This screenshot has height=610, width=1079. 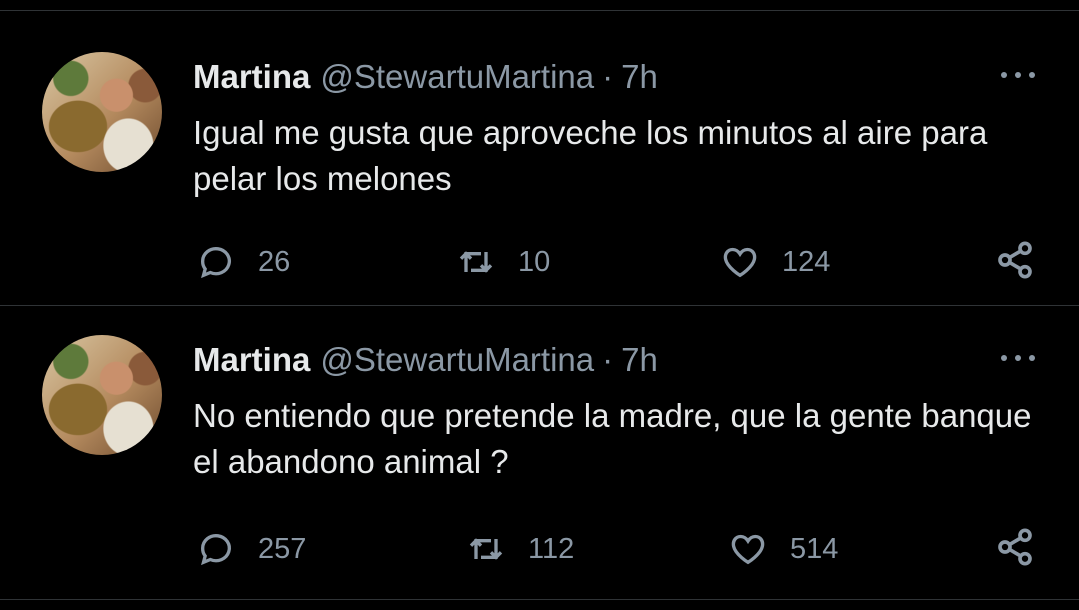 I want to click on reply-count: 26, so click(x=274, y=261).